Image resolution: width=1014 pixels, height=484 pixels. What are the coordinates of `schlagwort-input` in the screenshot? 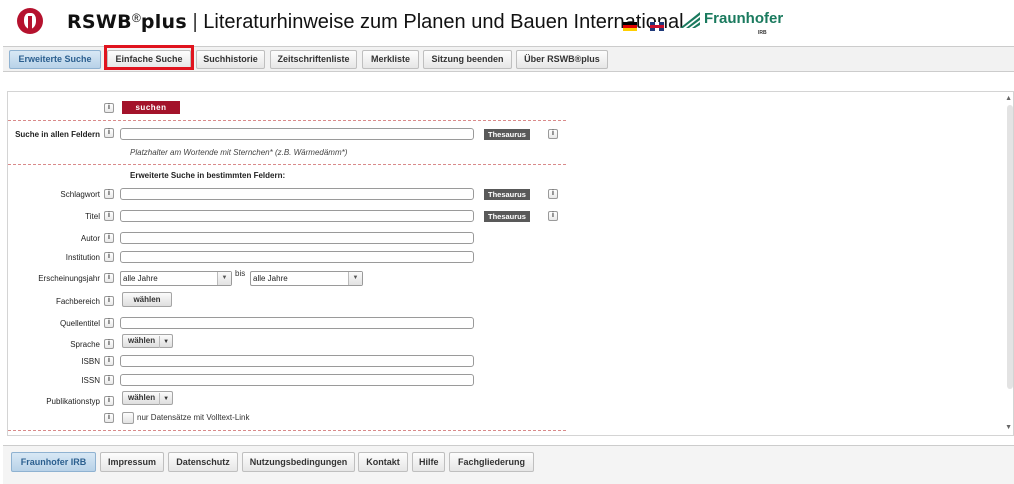 It's located at (297, 194).